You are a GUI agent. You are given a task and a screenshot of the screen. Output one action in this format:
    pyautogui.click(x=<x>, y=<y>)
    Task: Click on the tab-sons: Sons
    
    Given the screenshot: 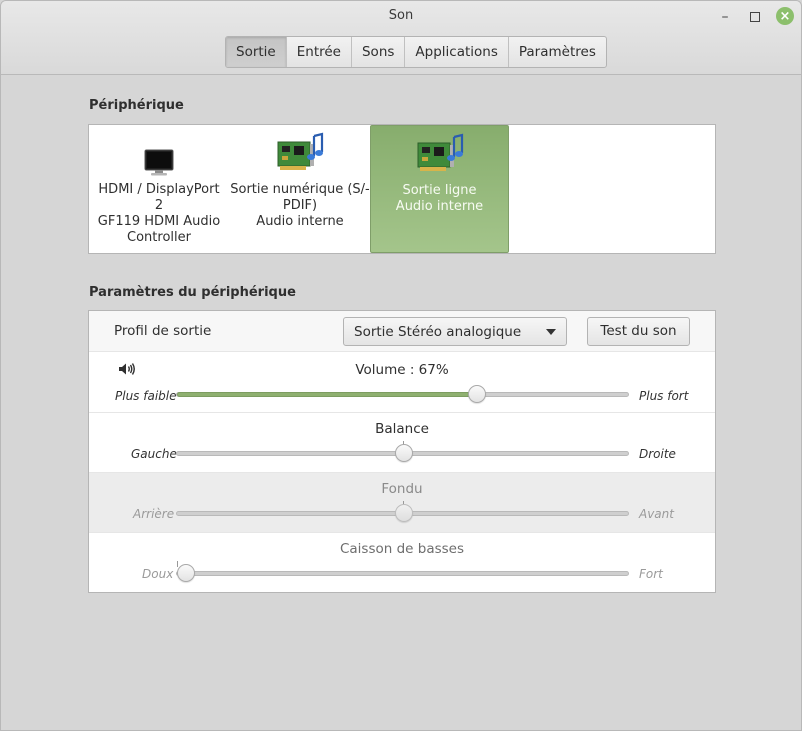 What is the action you would take?
    pyautogui.click(x=379, y=52)
    